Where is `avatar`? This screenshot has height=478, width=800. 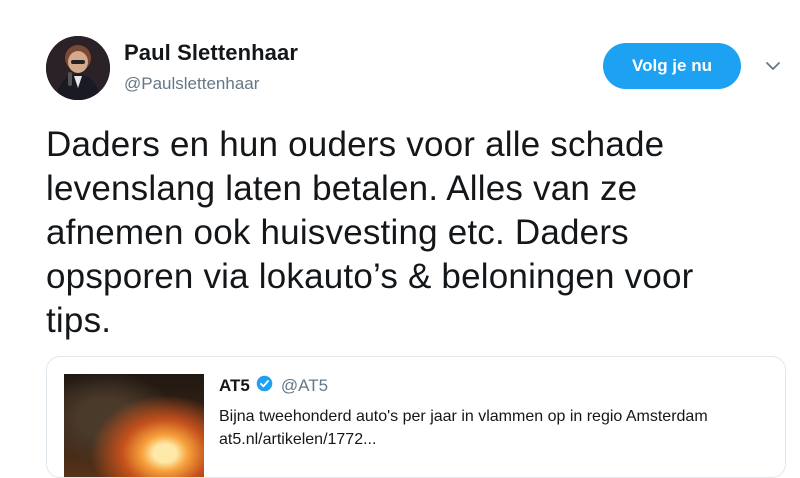
avatar is located at coordinates (78, 68).